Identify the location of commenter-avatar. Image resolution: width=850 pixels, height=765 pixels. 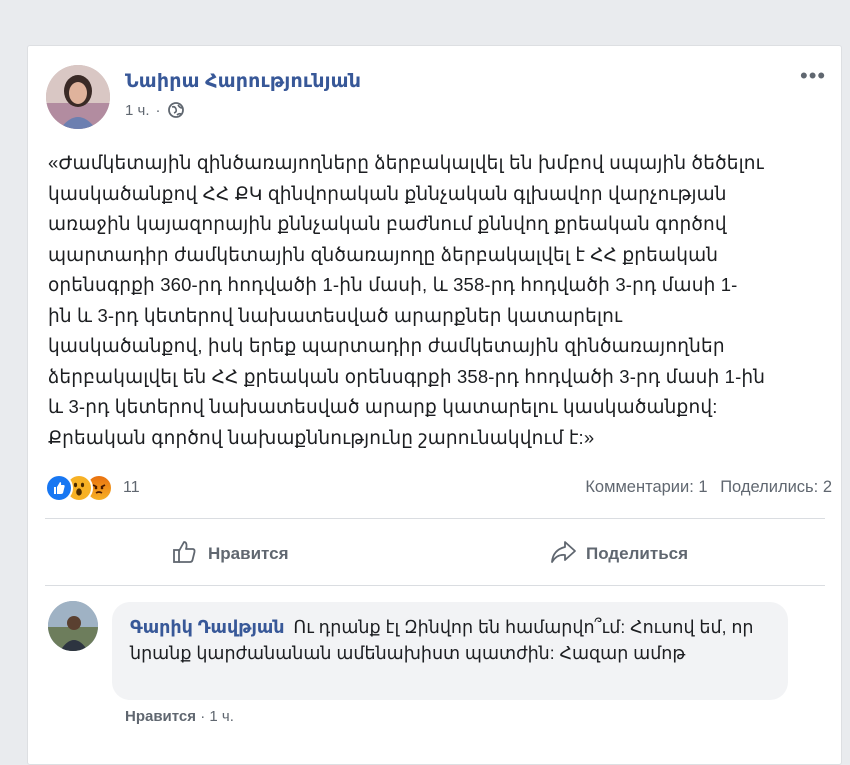
(73, 626).